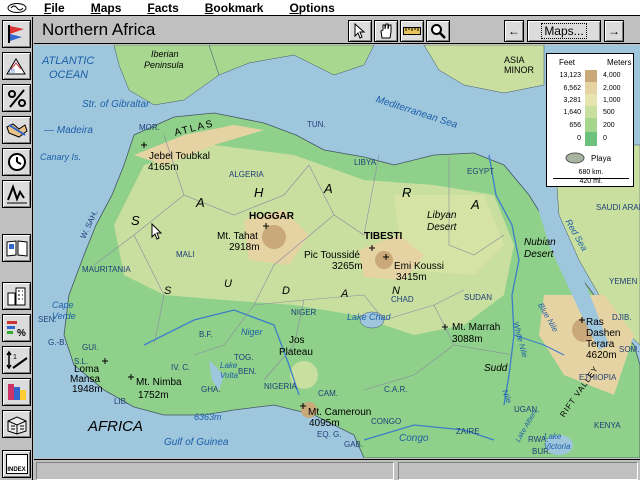 This screenshot has width=640, height=480. I want to click on loma-height: 1948m, so click(87, 389).